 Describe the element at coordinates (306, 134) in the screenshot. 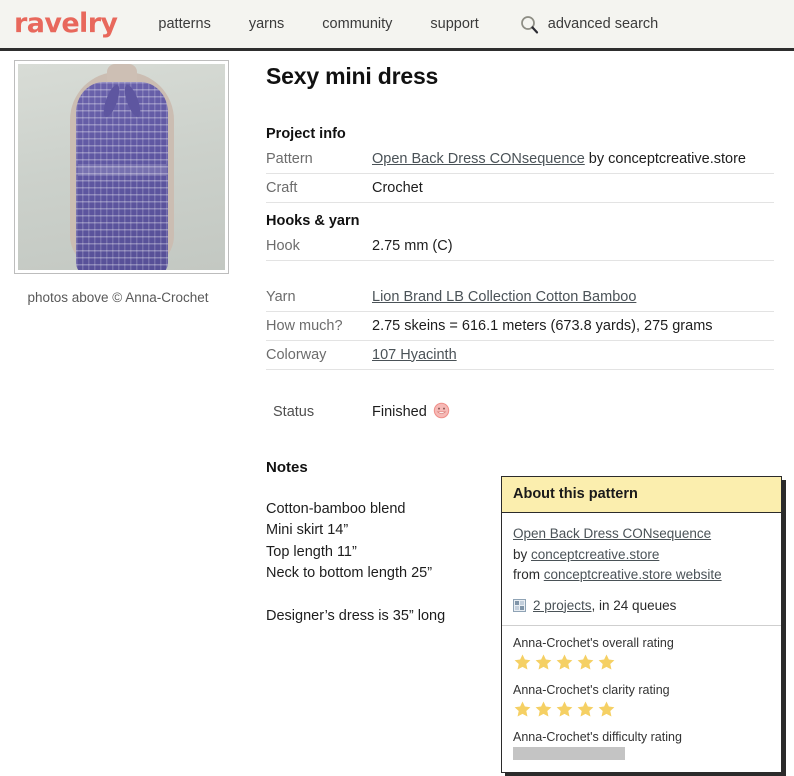

I see `section-label-project-info: Project info` at that location.